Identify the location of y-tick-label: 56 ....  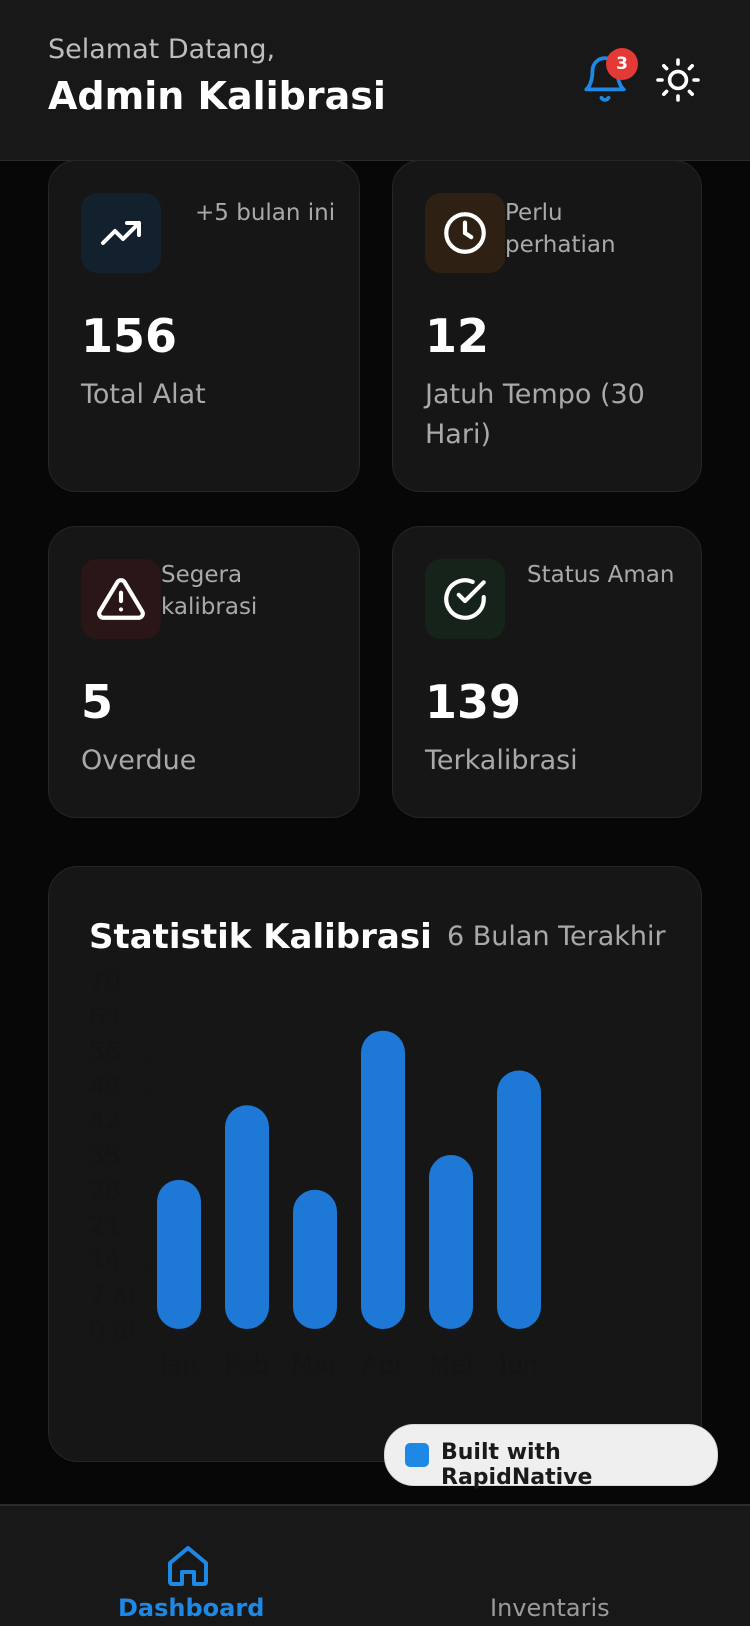
(121, 1051).